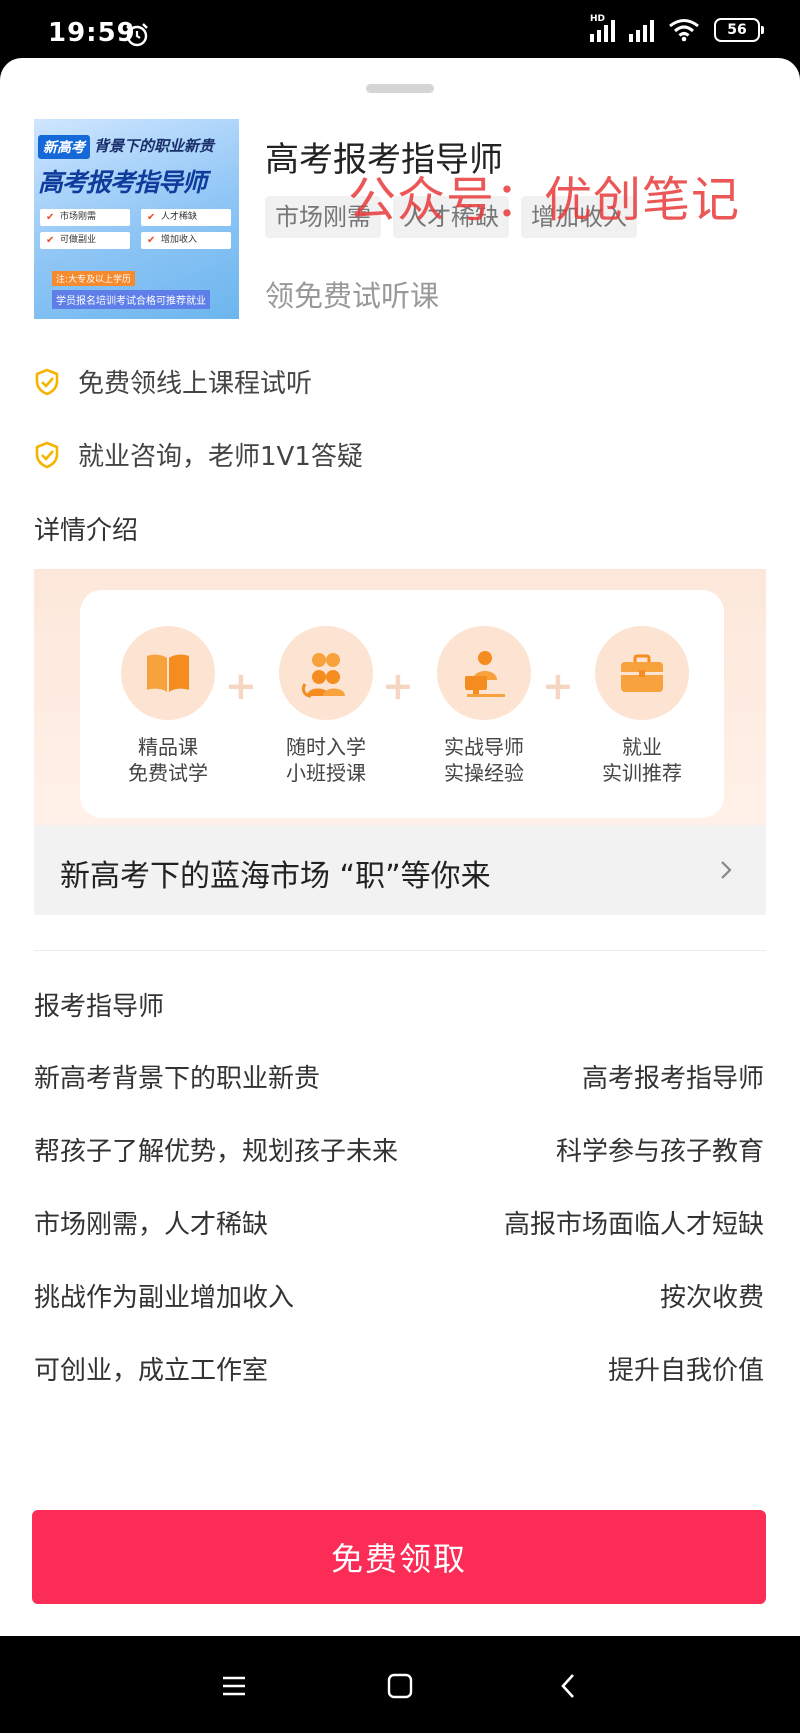 The image size is (800, 1733). I want to click on briefcase-icon, so click(642, 673).